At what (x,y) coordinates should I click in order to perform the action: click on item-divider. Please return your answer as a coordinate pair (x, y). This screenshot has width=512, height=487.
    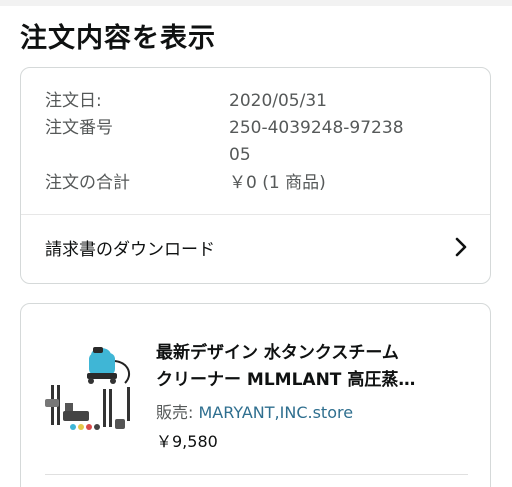
    Looking at the image, I should click on (256, 474).